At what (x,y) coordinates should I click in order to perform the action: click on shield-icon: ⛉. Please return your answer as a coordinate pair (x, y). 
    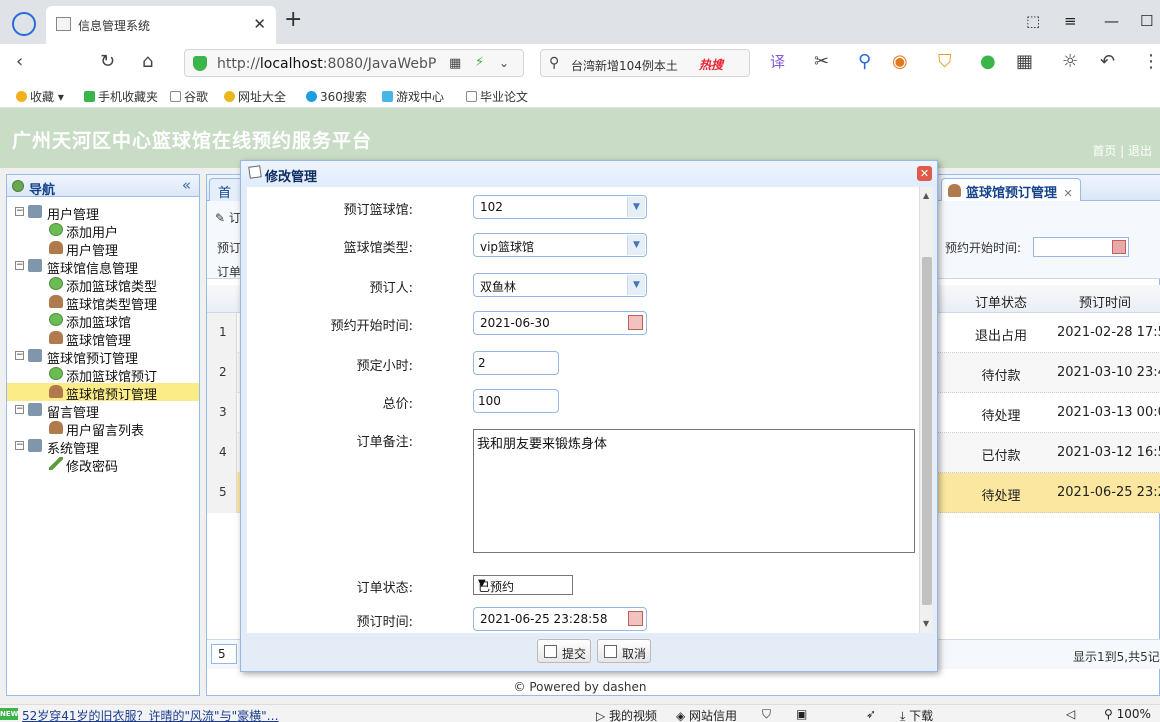
    Looking at the image, I should click on (945, 62).